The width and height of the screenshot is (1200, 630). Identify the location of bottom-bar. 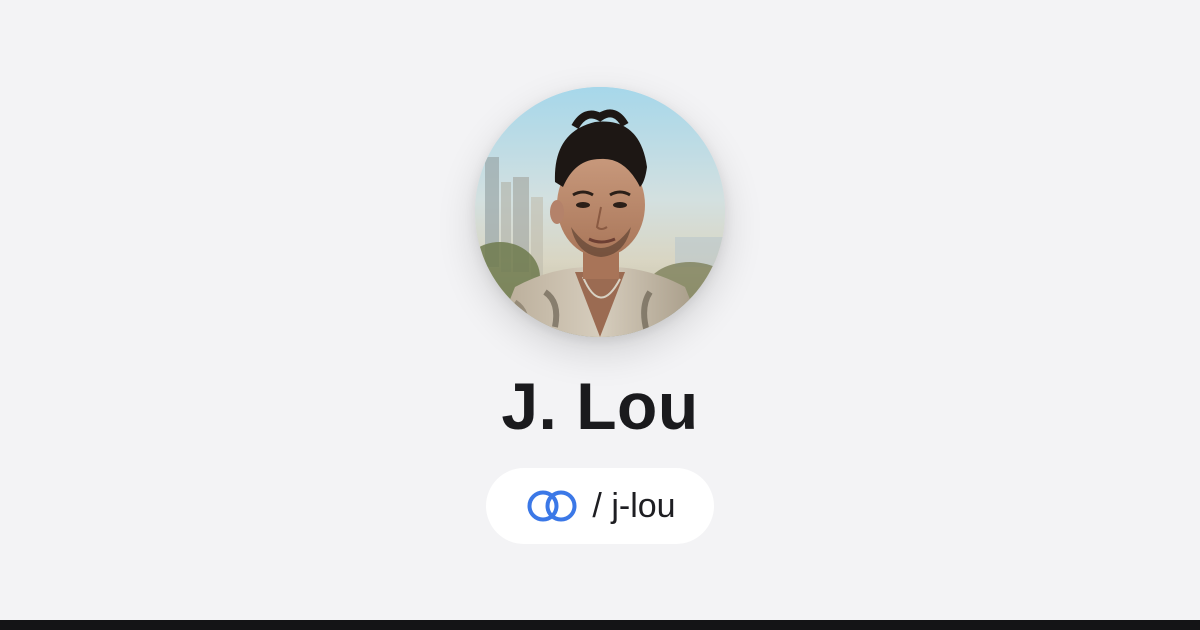
(600, 625).